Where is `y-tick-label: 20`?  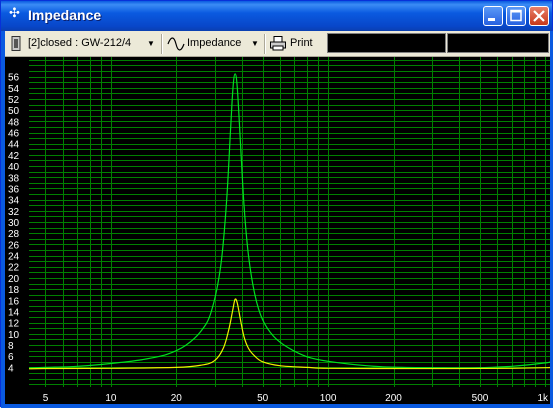 y-tick-label: 20 is located at coordinates (14, 279).